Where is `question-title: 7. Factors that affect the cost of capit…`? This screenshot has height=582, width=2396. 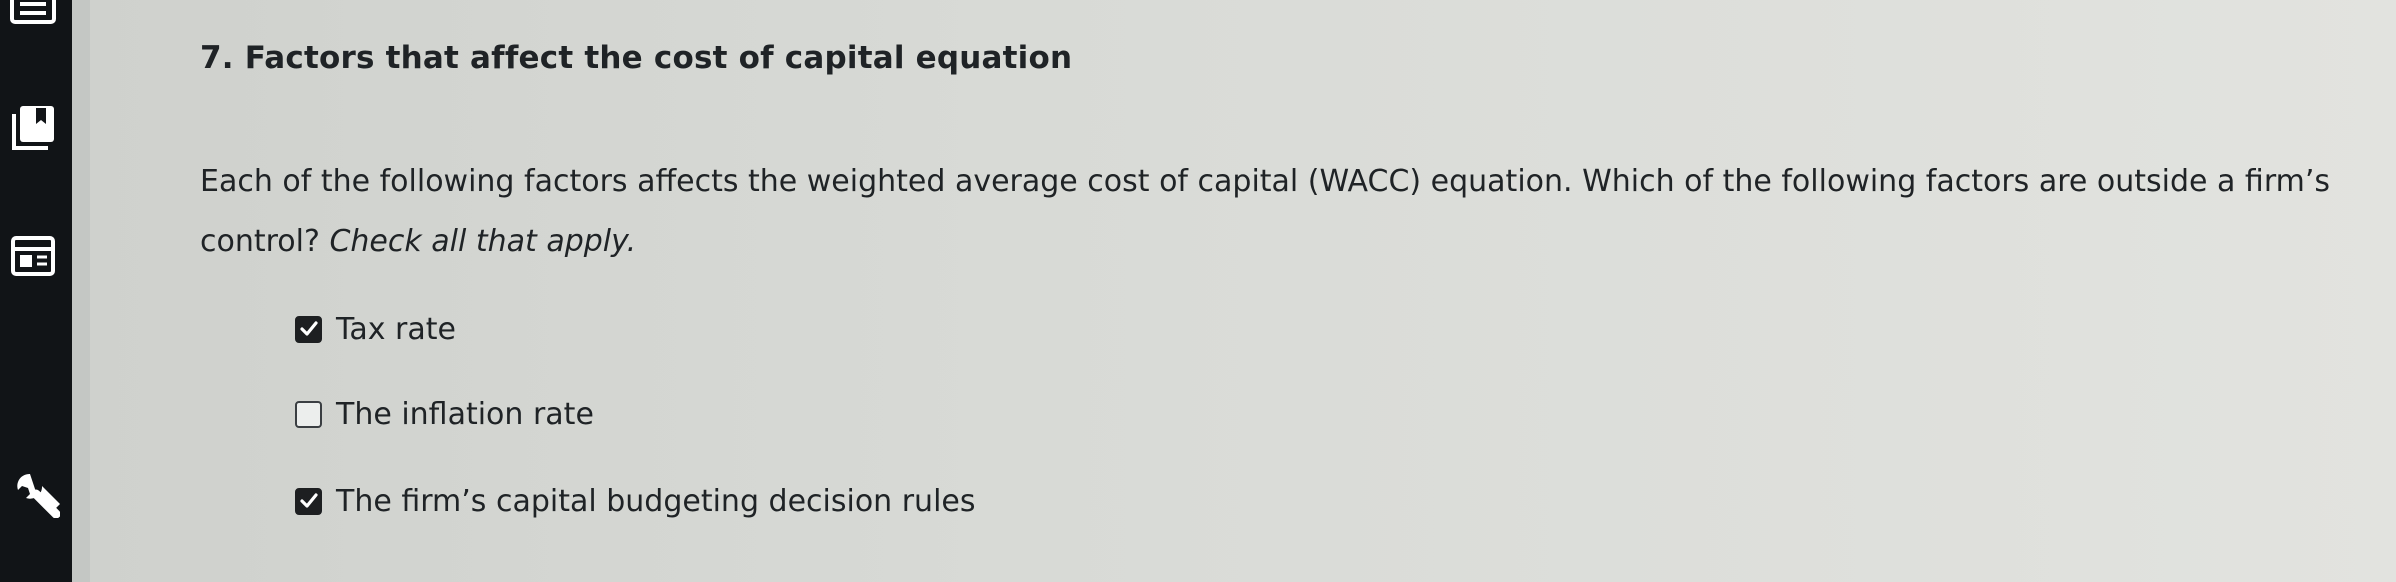 question-title: 7. Factors that affect the cost of capit… is located at coordinates (636, 58).